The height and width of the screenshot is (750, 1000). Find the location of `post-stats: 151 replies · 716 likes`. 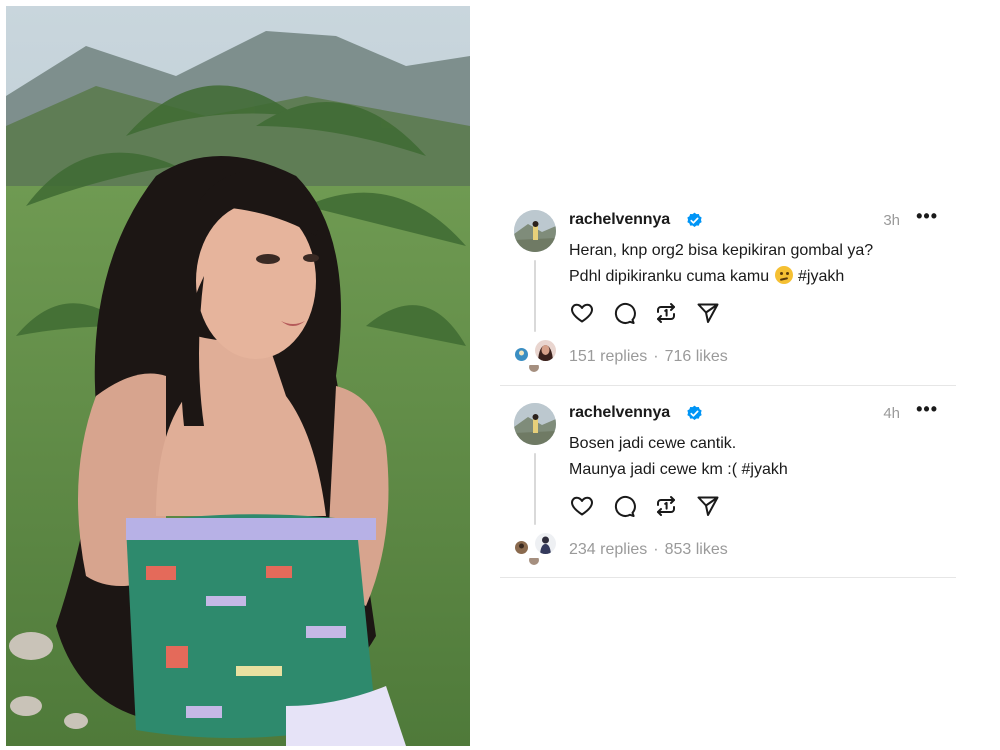

post-stats: 151 replies · 716 likes is located at coordinates (648, 357).